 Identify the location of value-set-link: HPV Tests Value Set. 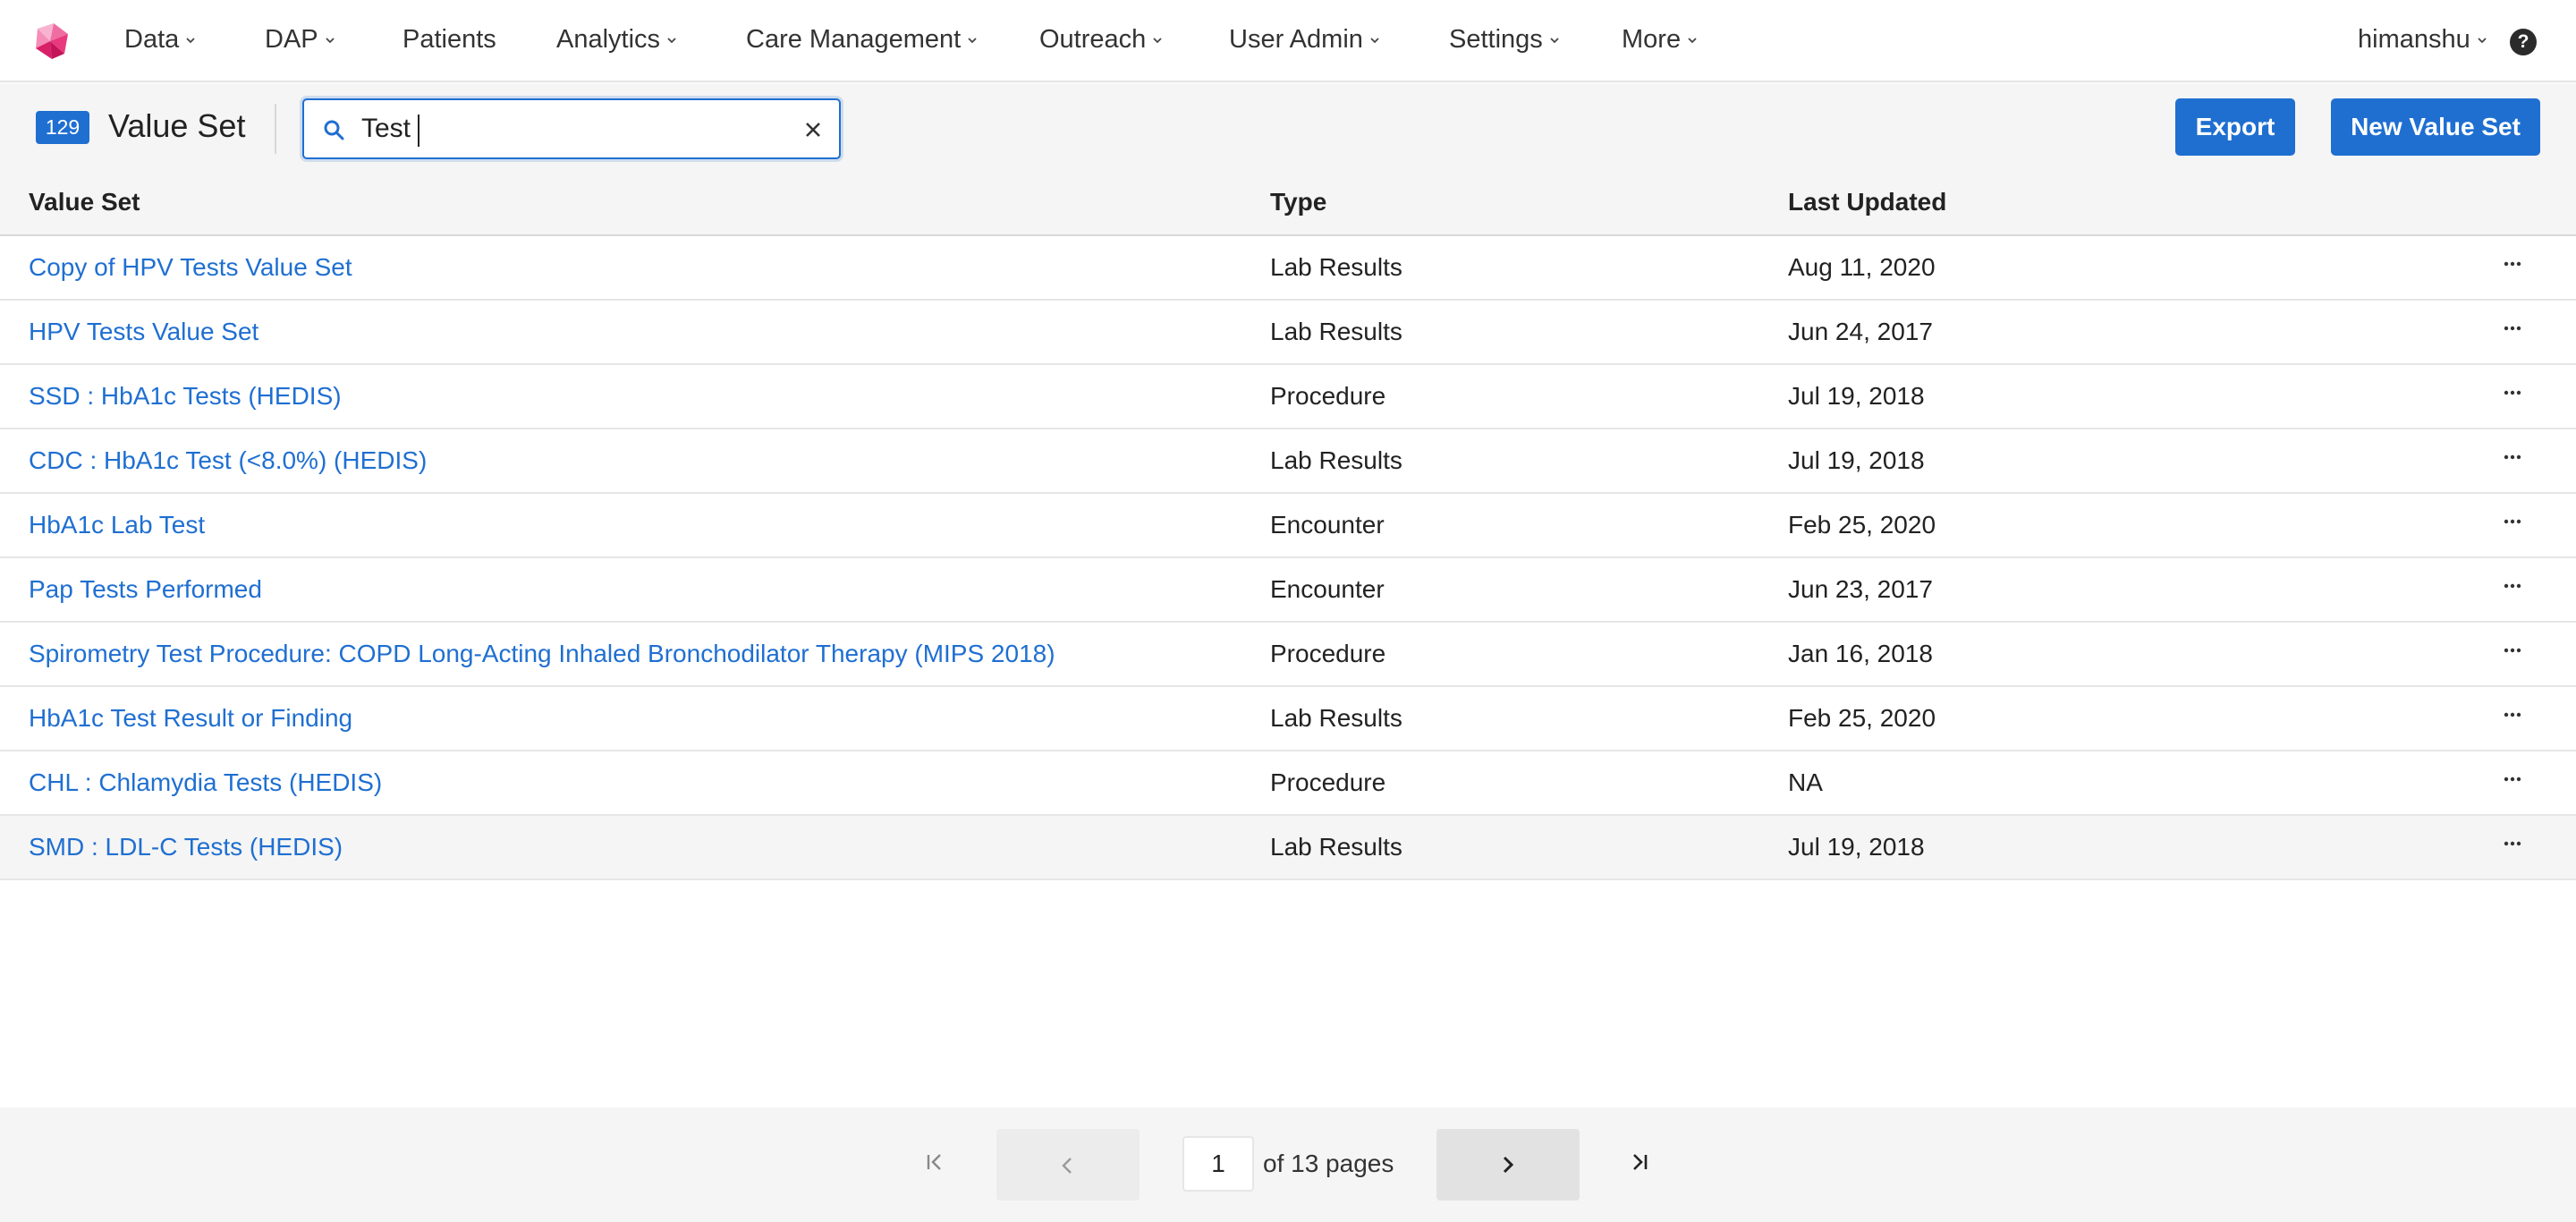
(143, 332).